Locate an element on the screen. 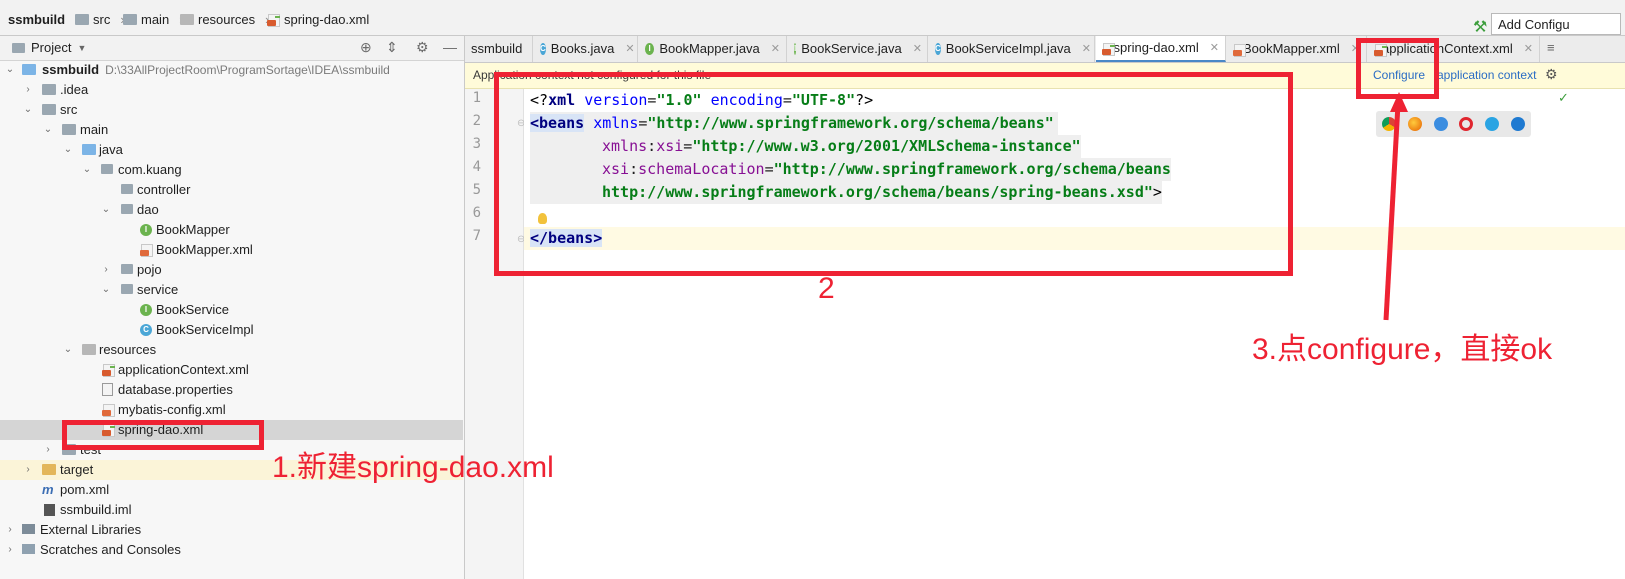 This screenshot has width=1625, height=579. annotation-arrow is located at coordinates (1395, 206).